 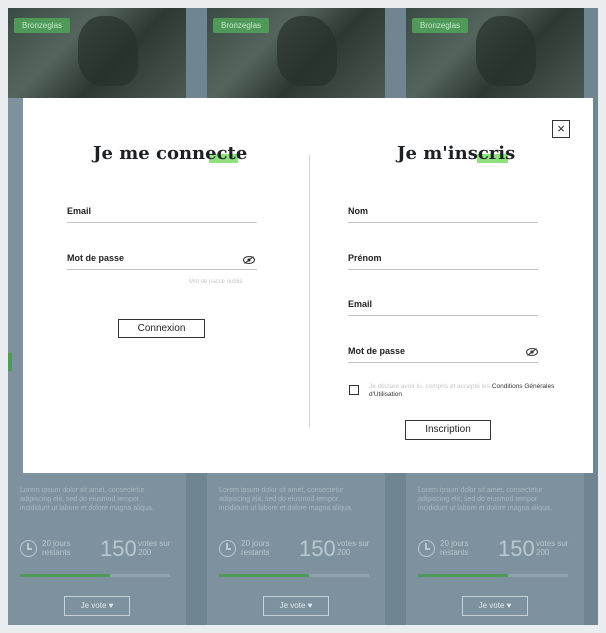 I want to click on password-field, so click(x=162, y=269).